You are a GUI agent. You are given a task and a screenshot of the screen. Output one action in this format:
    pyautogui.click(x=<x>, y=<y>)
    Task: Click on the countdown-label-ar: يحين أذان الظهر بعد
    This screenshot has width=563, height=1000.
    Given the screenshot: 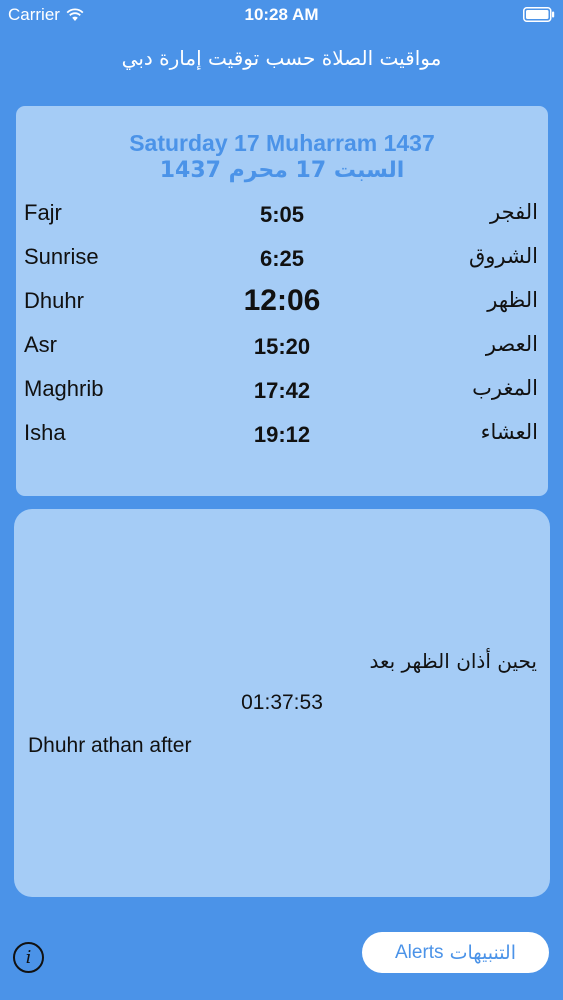 What is the action you would take?
    pyautogui.click(x=453, y=661)
    